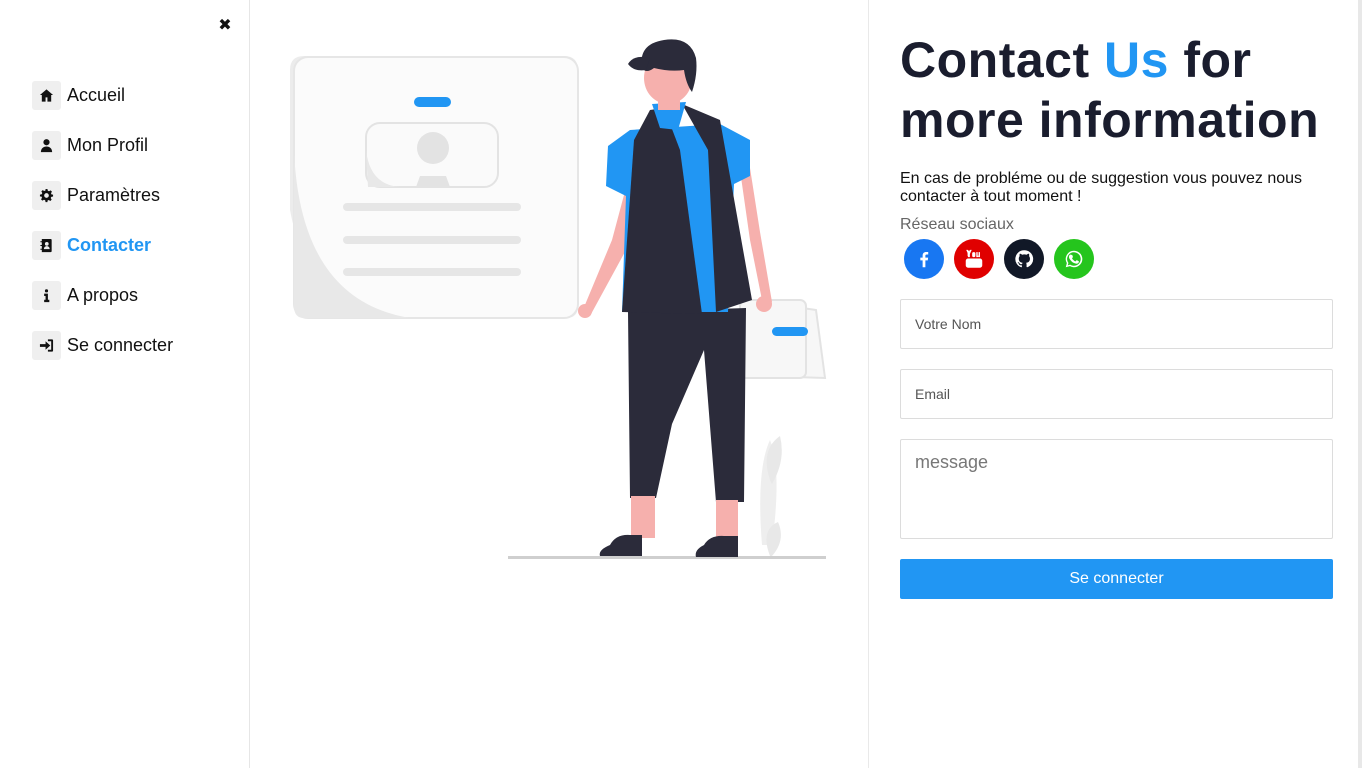  I want to click on title-part-1: Contact, so click(1002, 60).